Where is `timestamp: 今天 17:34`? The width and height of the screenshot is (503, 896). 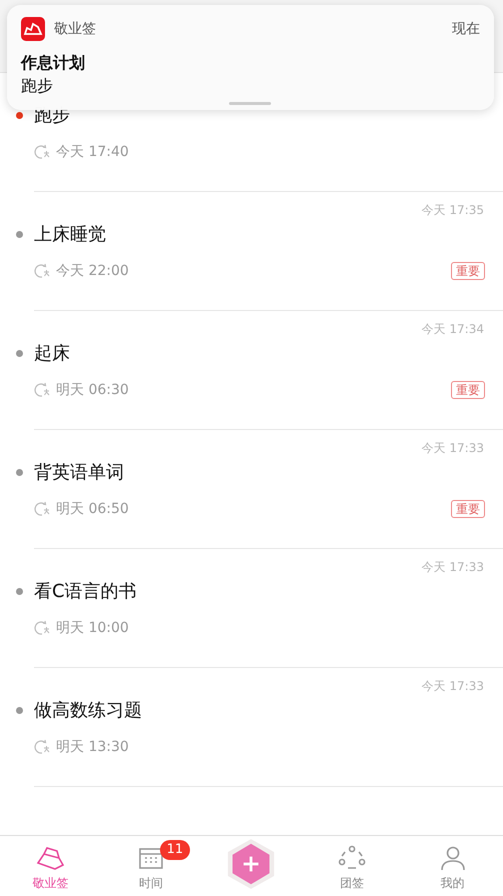 timestamp: 今天 17:34 is located at coordinates (453, 329).